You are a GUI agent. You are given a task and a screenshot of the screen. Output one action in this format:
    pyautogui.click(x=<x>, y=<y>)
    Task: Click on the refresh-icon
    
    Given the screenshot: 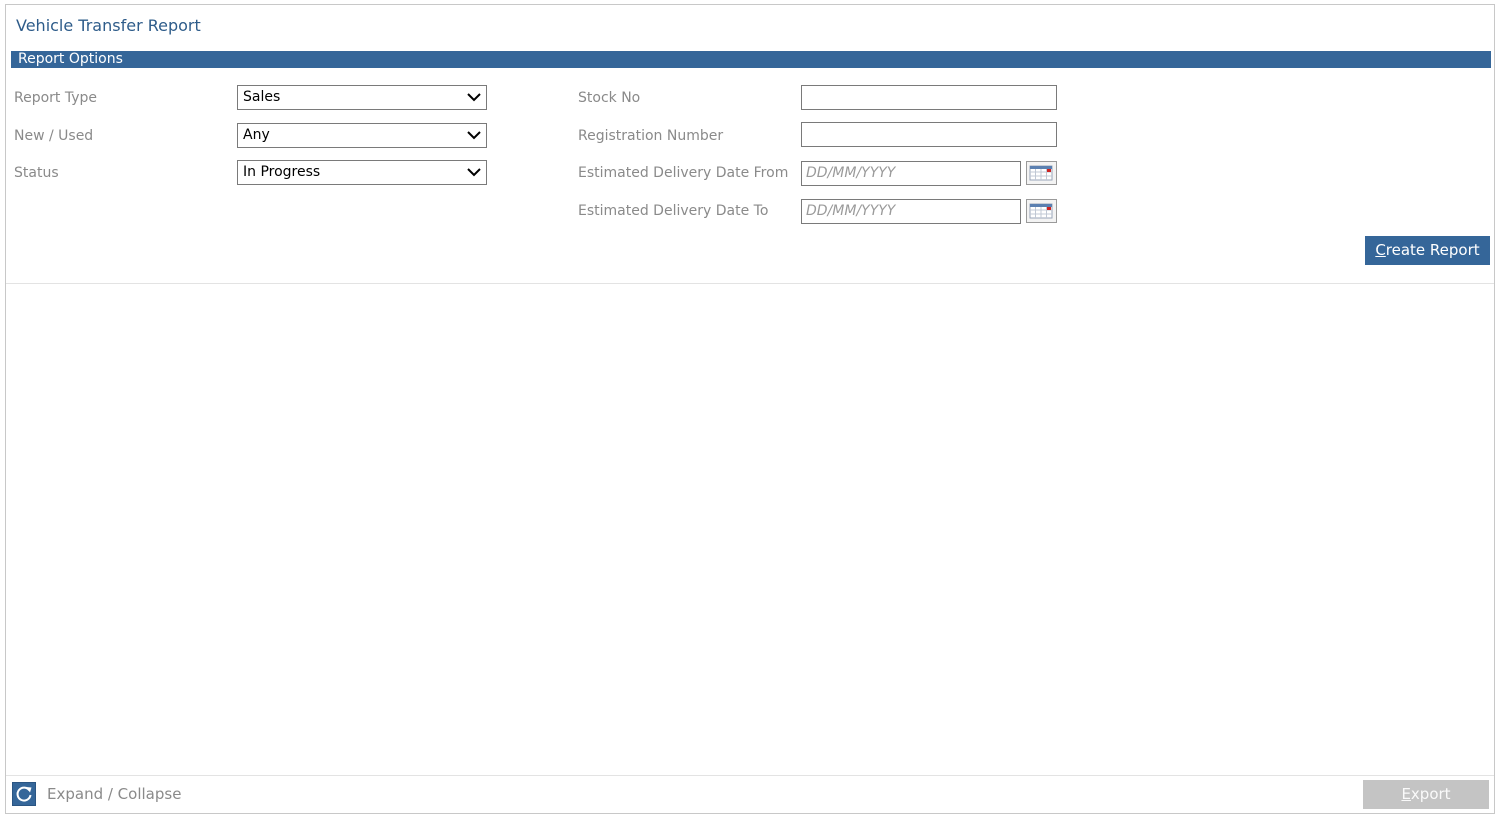 What is the action you would take?
    pyautogui.click(x=24, y=794)
    